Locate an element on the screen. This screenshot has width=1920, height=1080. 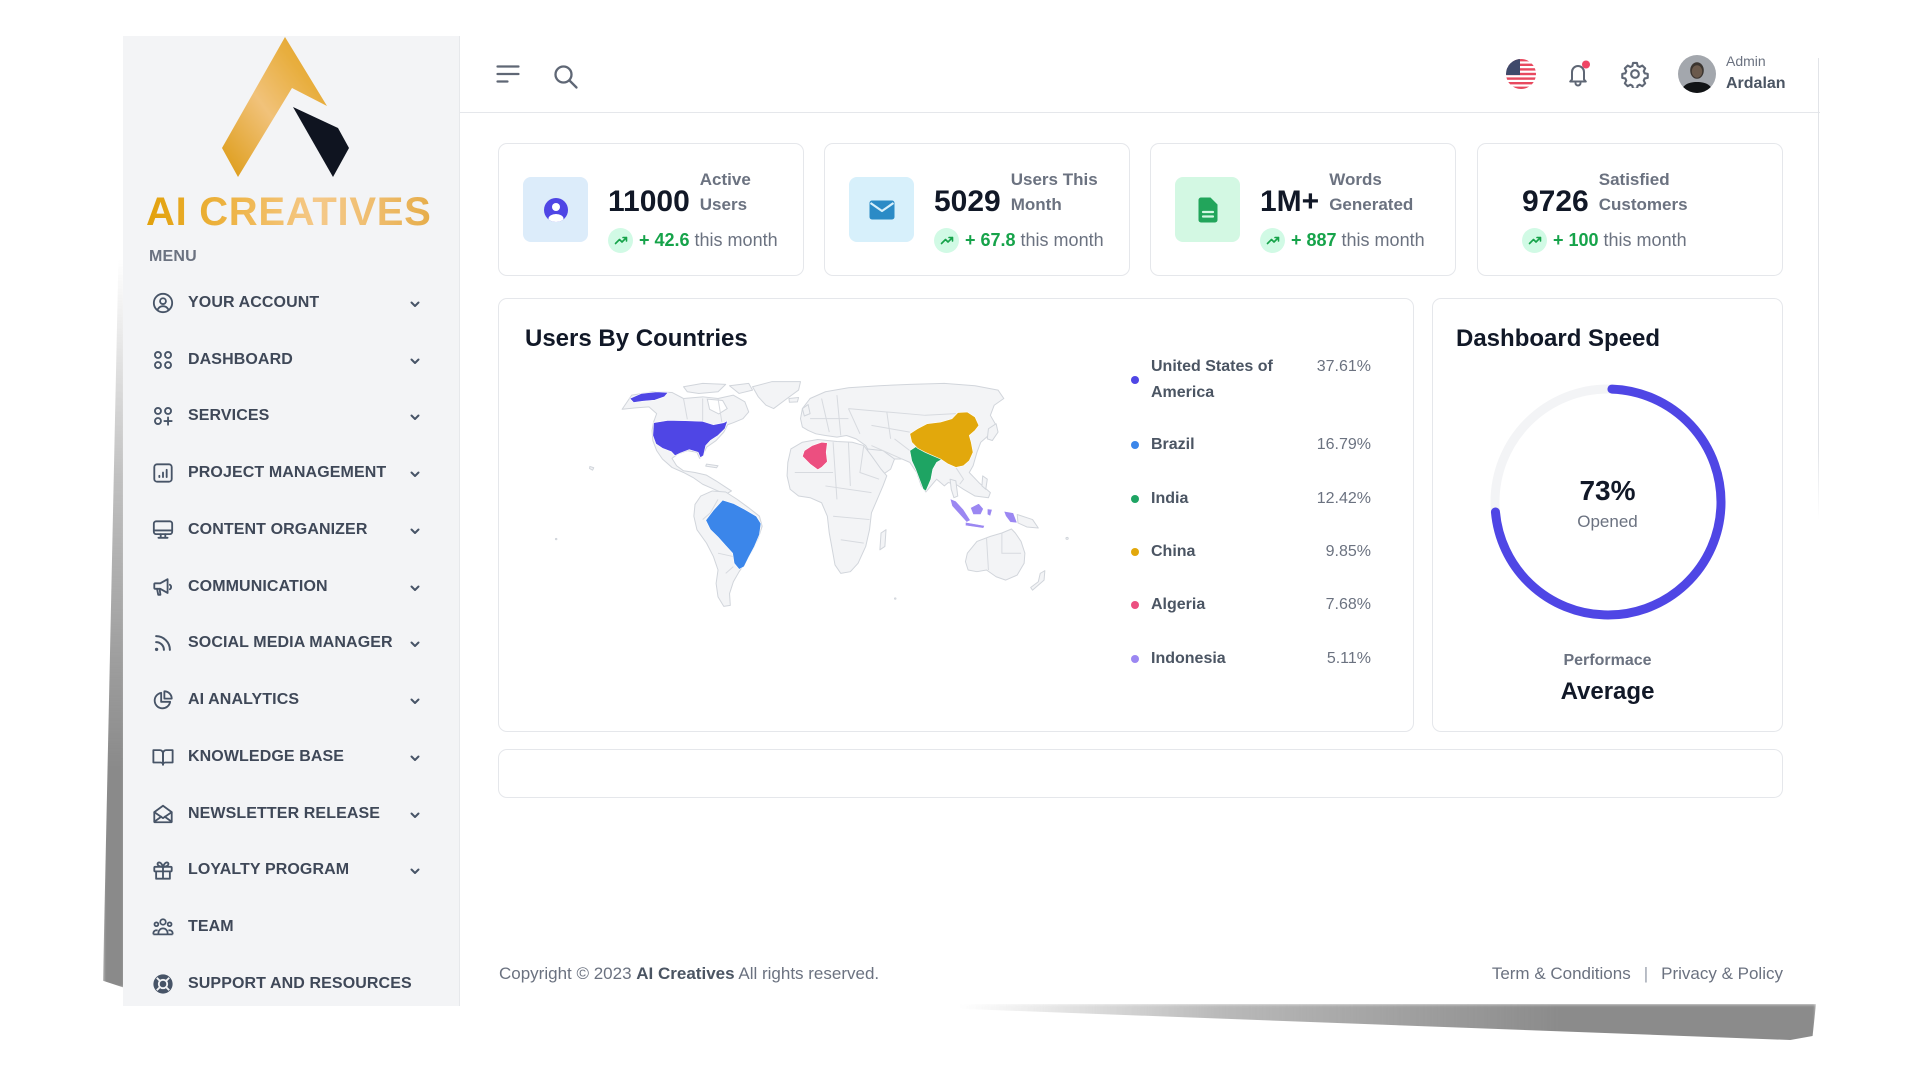
envelope-icon is located at coordinates (881, 209).